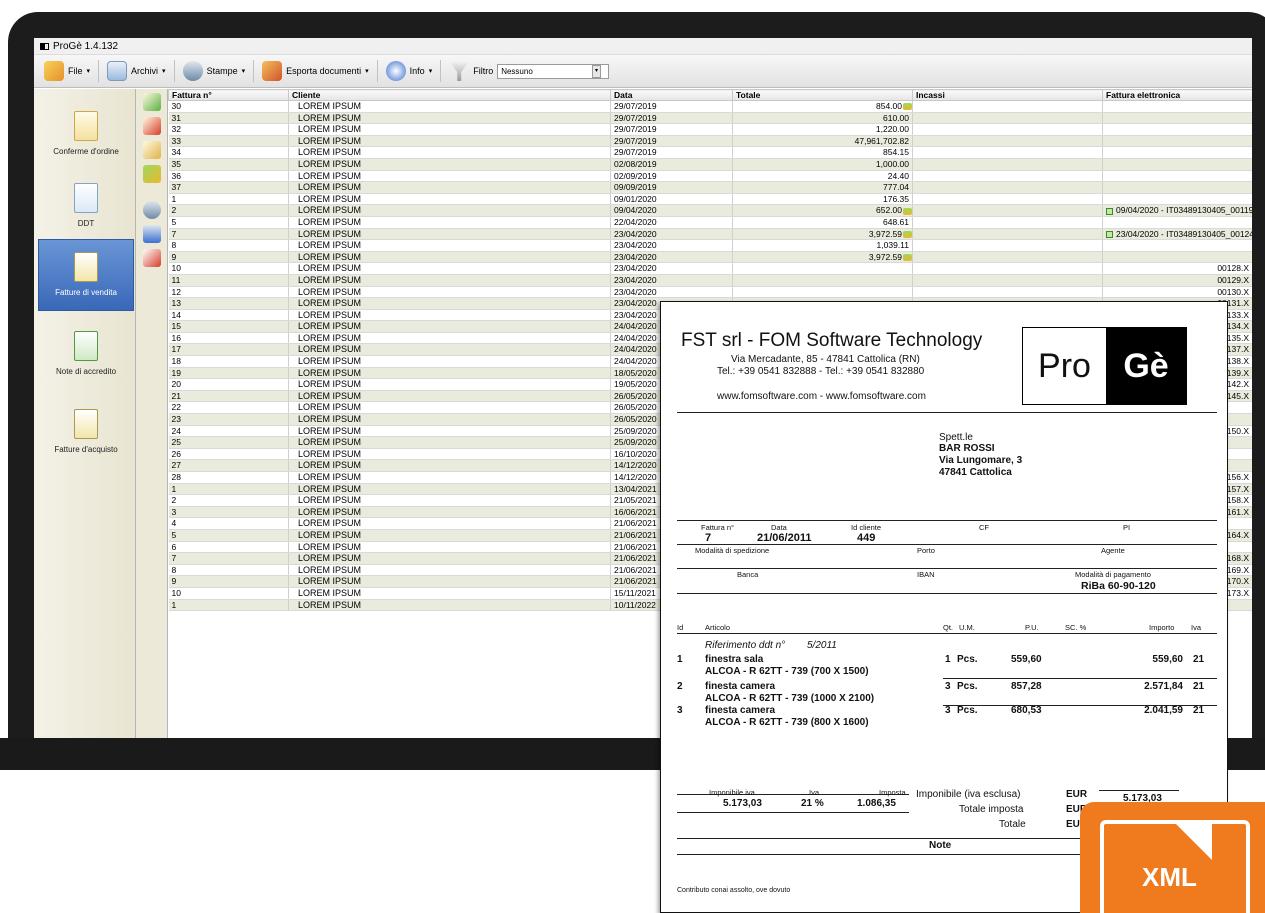 The image size is (1265, 913). Describe the element at coordinates (174, 256) in the screenshot. I see `cell-fattura-text: 9` at that location.